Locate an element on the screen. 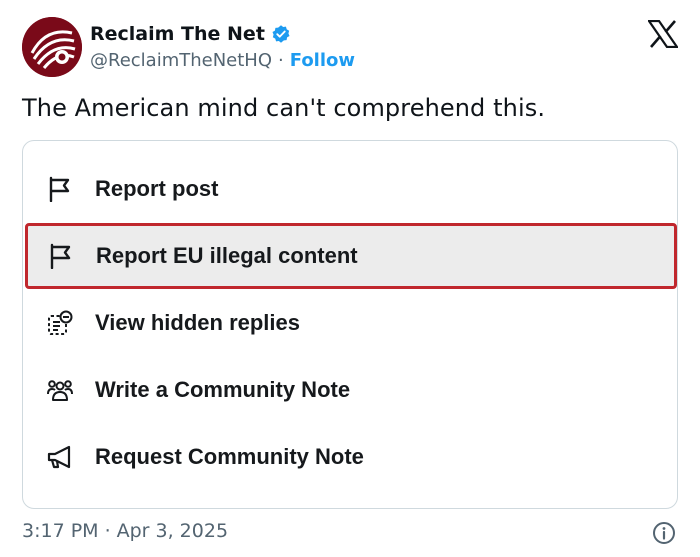 Image resolution: width=700 pixels, height=557 pixels. post-time: 3:17 PM is located at coordinates (60, 531).